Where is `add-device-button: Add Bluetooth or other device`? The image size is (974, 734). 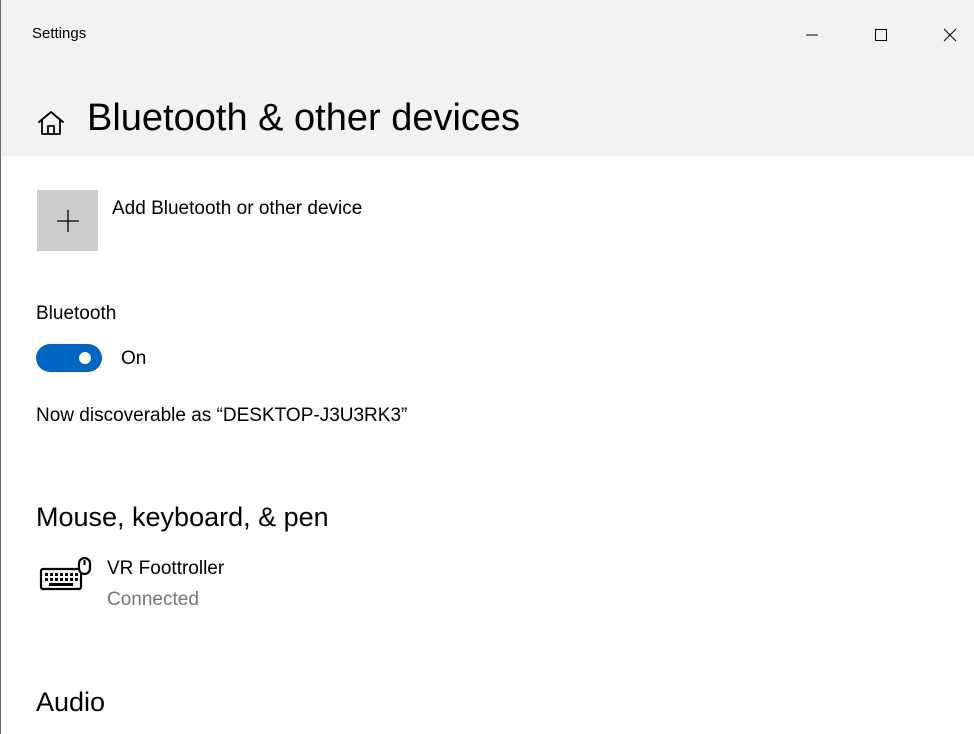
add-device-button: Add Bluetooth or other device is located at coordinates (287, 221).